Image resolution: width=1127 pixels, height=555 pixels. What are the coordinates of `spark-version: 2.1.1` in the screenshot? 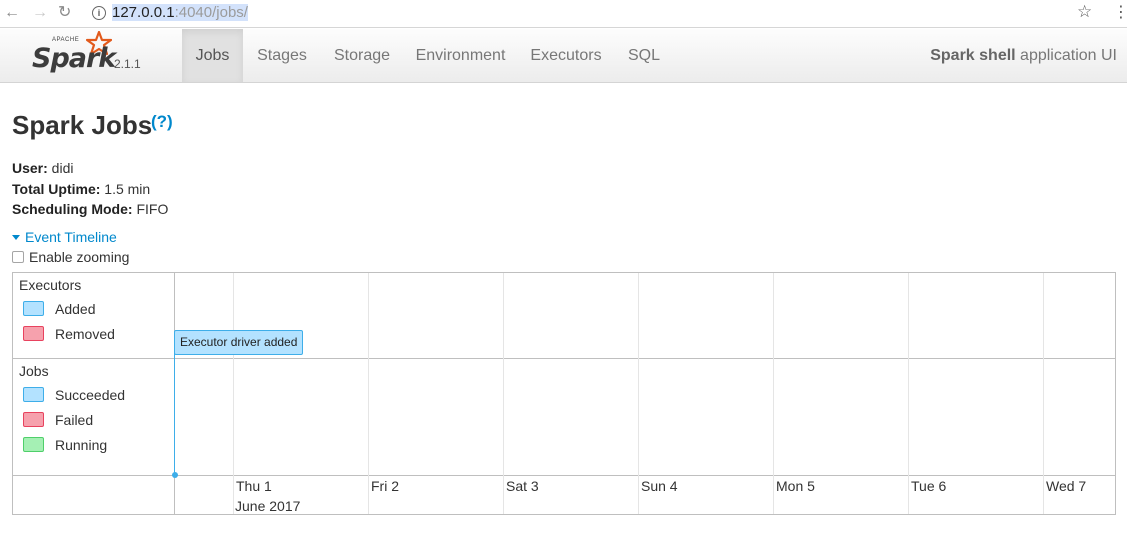 It's located at (127, 64).